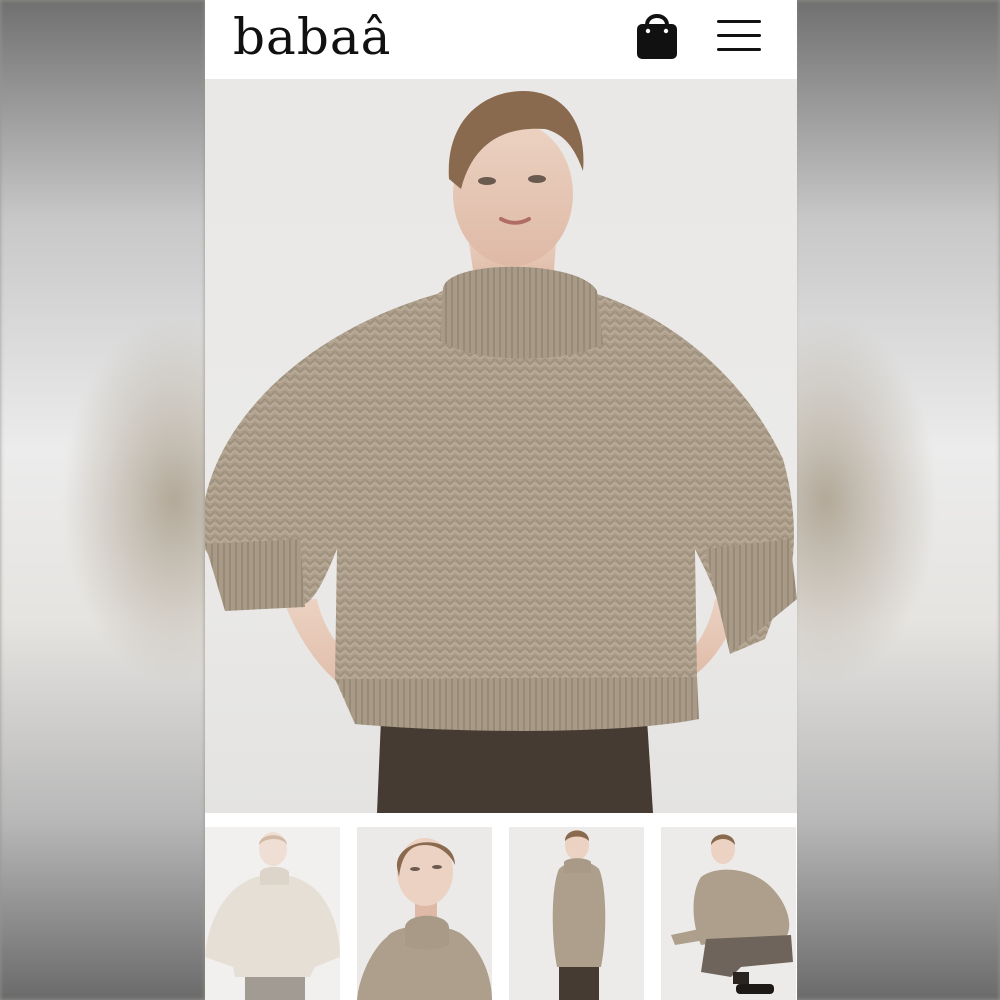 This screenshot has height=1000, width=1000. I want to click on thumbnail-strip, so click(501, 913).